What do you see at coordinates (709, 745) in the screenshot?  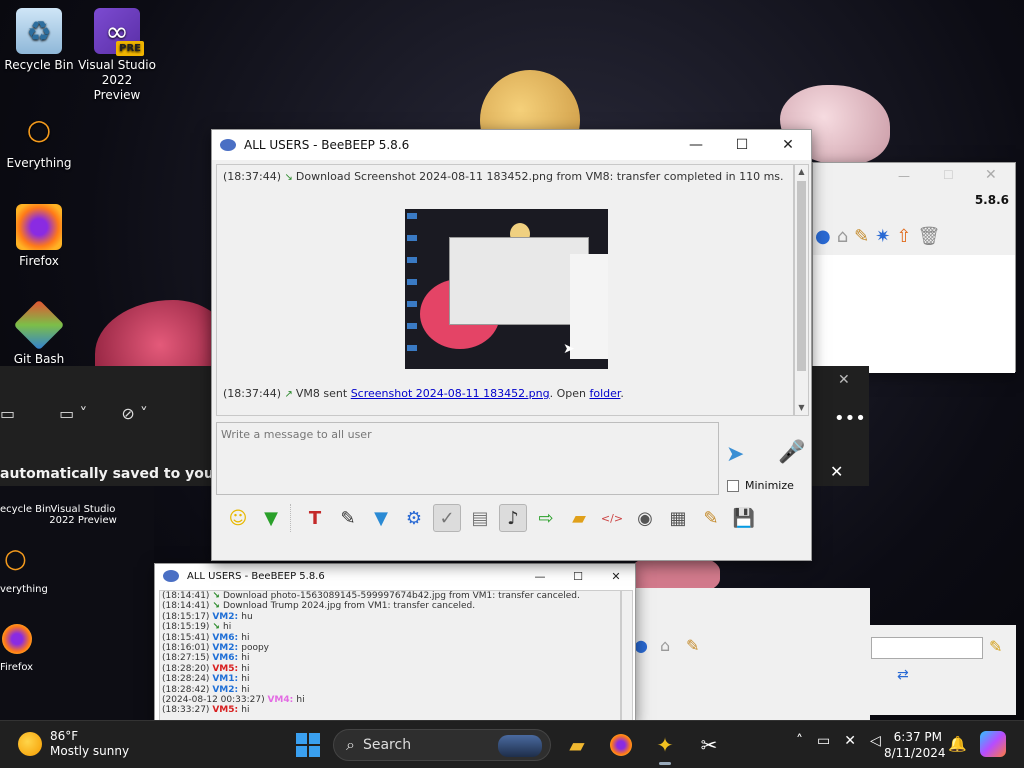 I see `snipping-tool-icon: ✂` at bounding box center [709, 745].